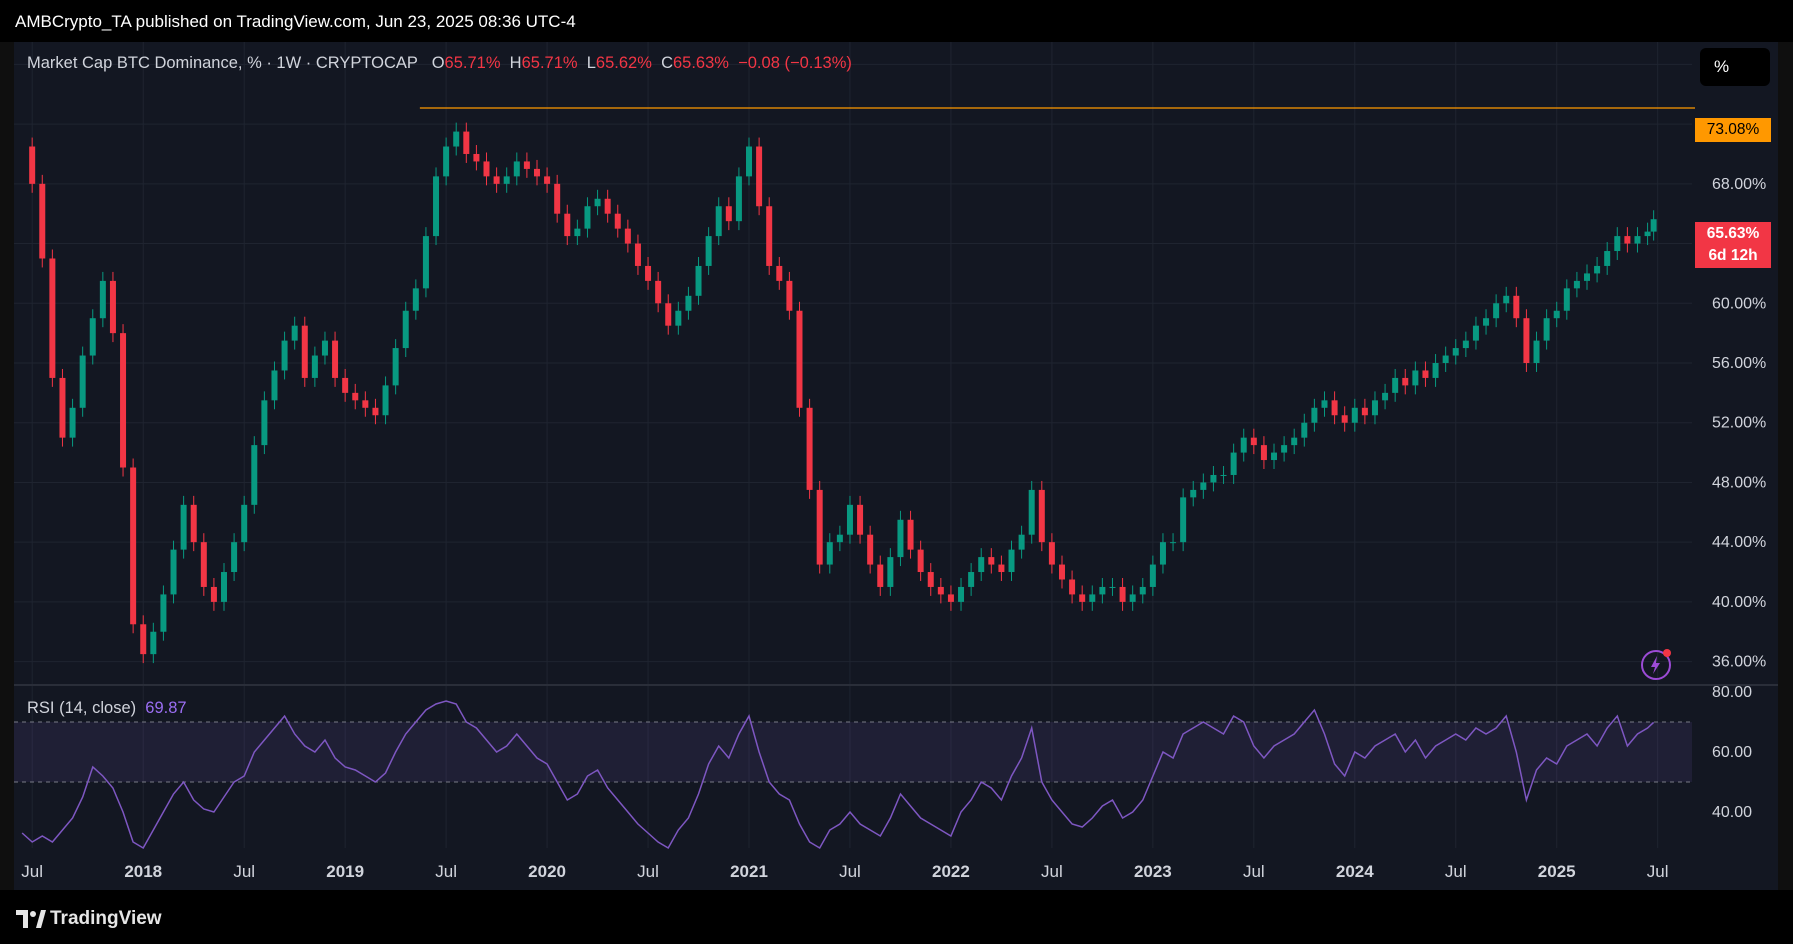 Image resolution: width=1793 pixels, height=944 pixels. Describe the element at coordinates (1739, 482) in the screenshot. I see `price-tick-label: 48.00%` at that location.